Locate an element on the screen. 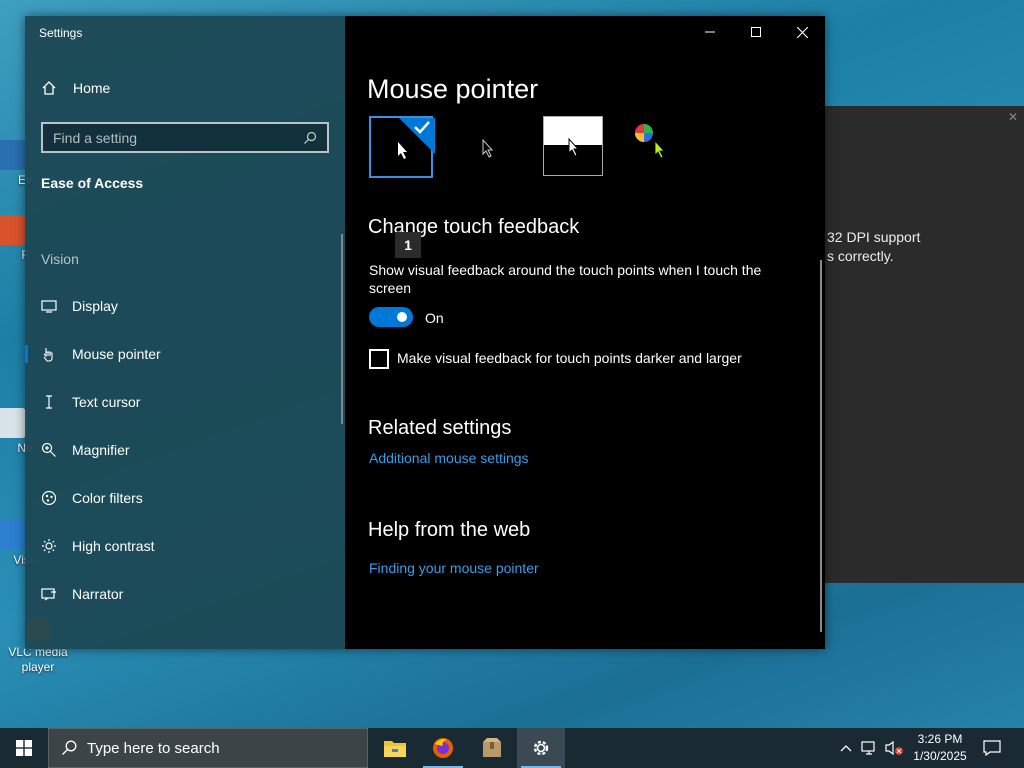  taskbar-search-input is located at coordinates (212, 748).